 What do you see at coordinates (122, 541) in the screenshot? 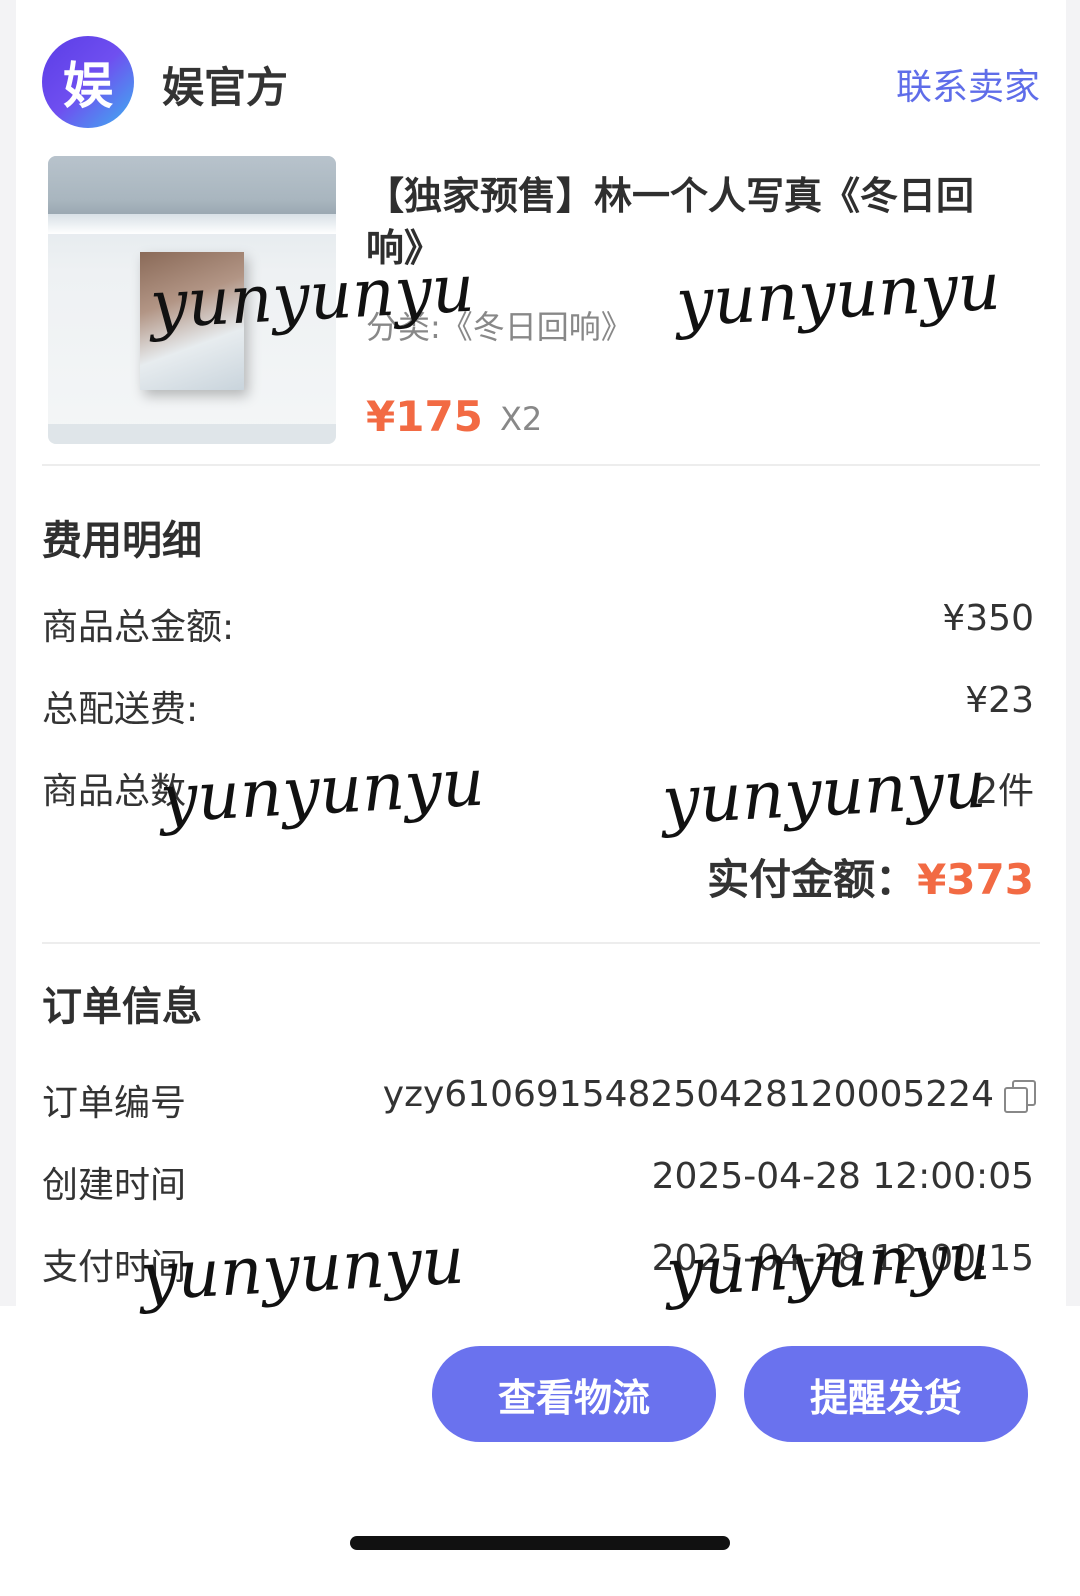
I see `fee-section-title: 费用明细` at bounding box center [122, 541].